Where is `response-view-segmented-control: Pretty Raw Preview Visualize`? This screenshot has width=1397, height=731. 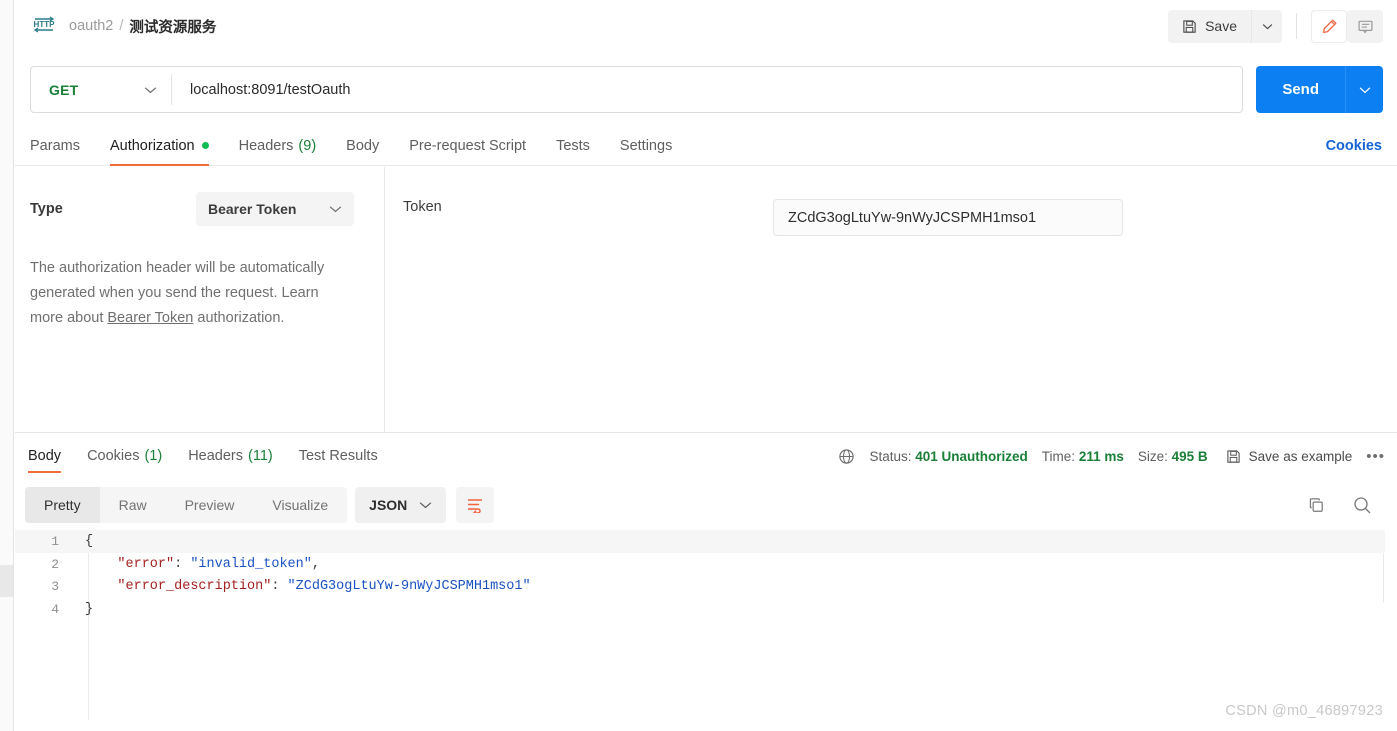
response-view-segmented-control: Pretty Raw Preview Visualize is located at coordinates (186, 505).